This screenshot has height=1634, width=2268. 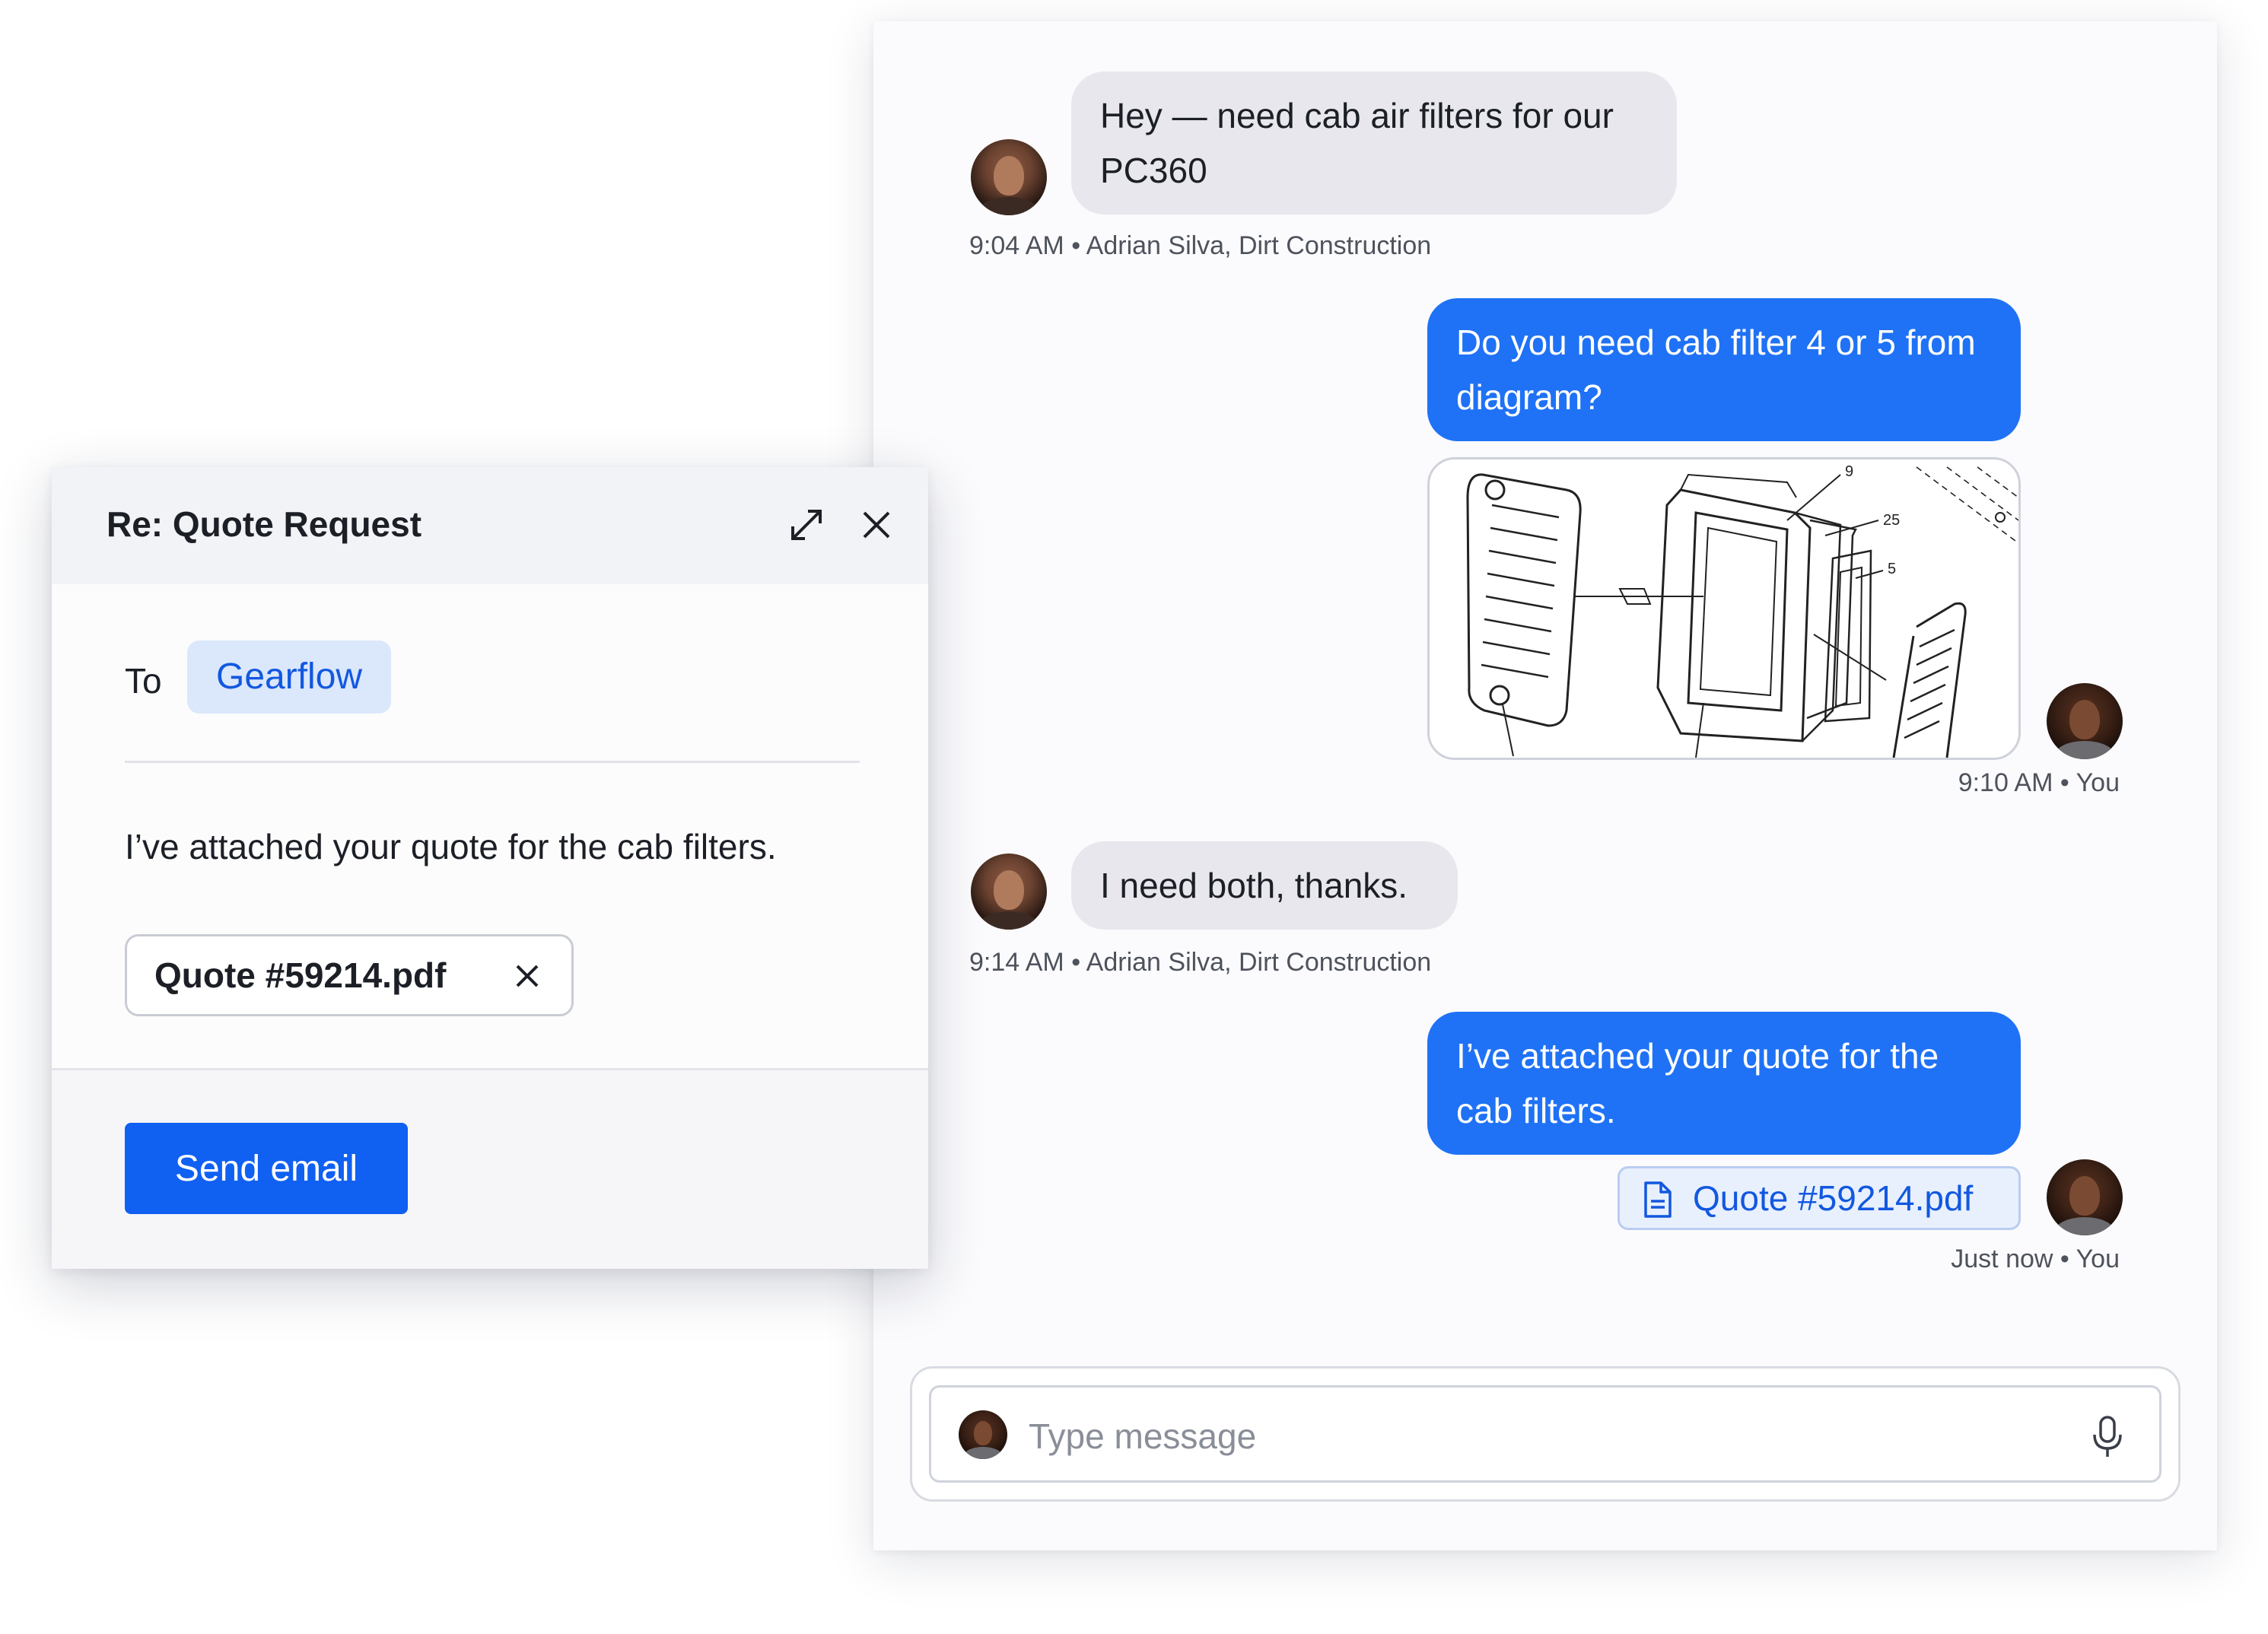 I want to click on diagram-label-25: 25, so click(x=1891, y=520).